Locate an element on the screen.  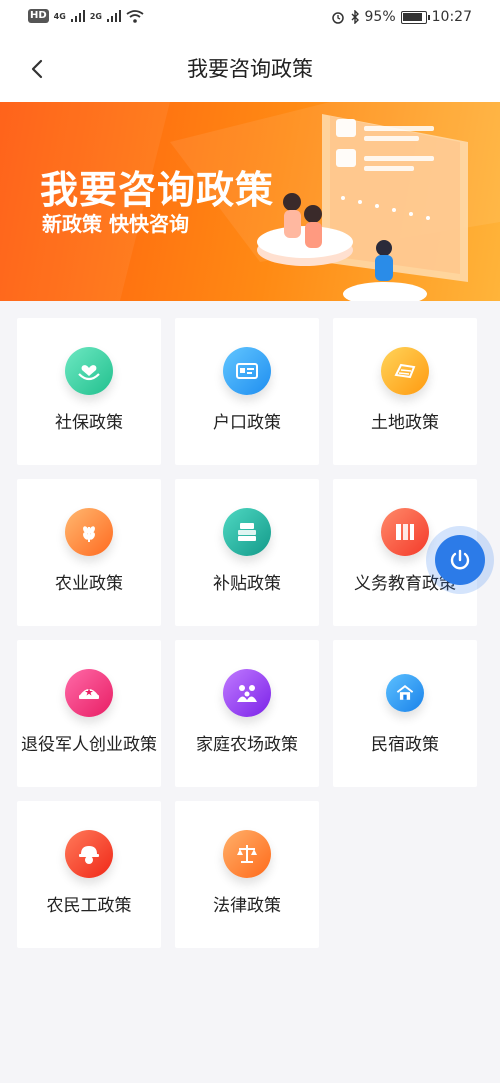
helmet-worker-icon is located at coordinates (89, 854).